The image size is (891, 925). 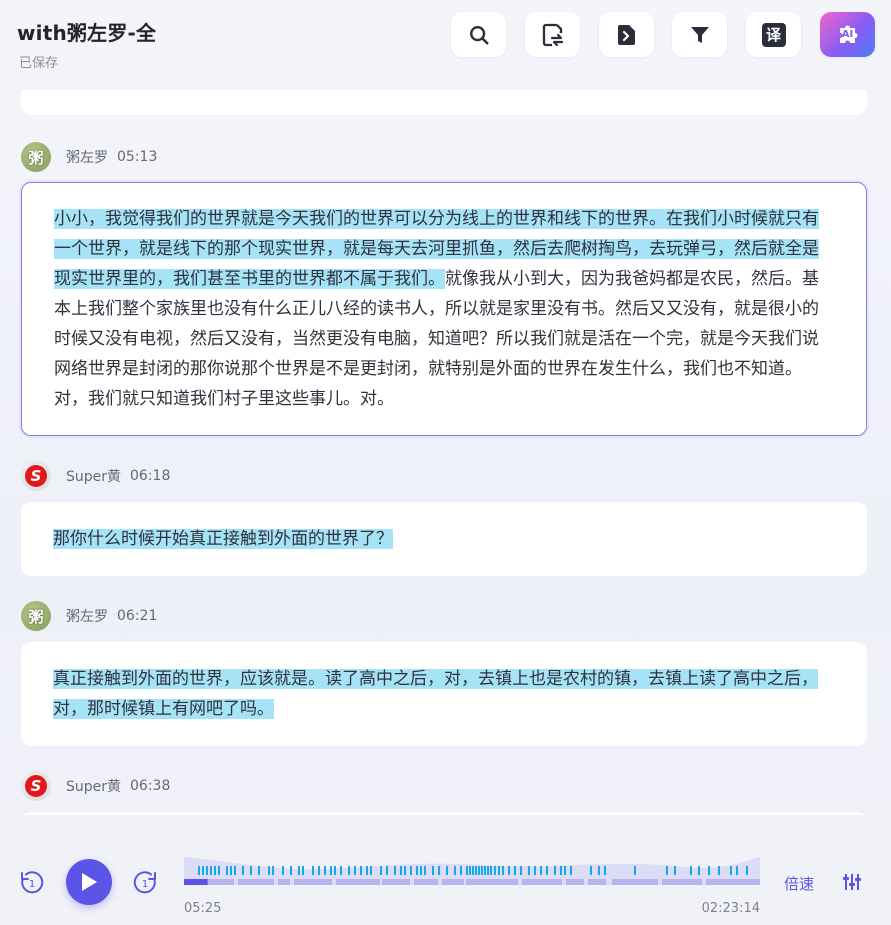 I want to click on play-button, so click(x=89, y=882).